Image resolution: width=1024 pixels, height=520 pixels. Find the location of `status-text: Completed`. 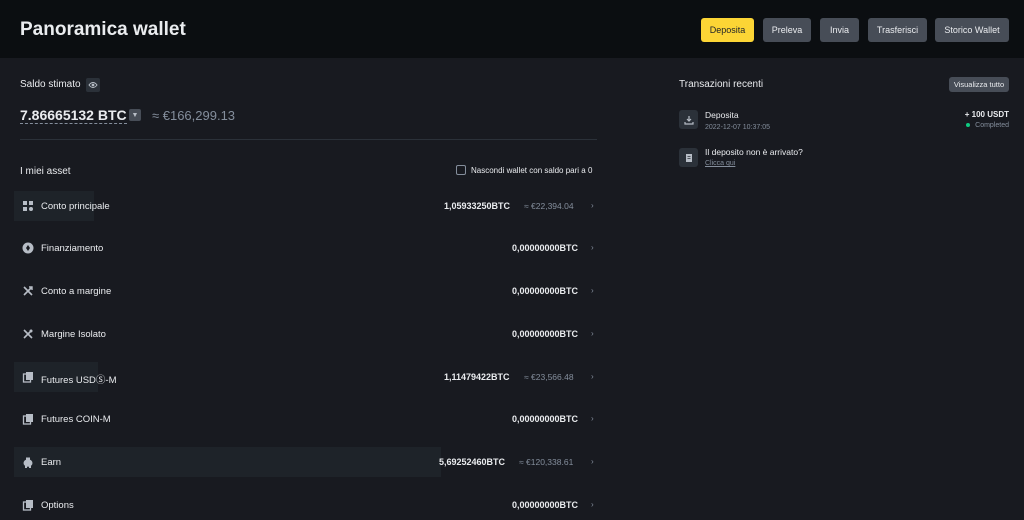

status-text: Completed is located at coordinates (992, 125).